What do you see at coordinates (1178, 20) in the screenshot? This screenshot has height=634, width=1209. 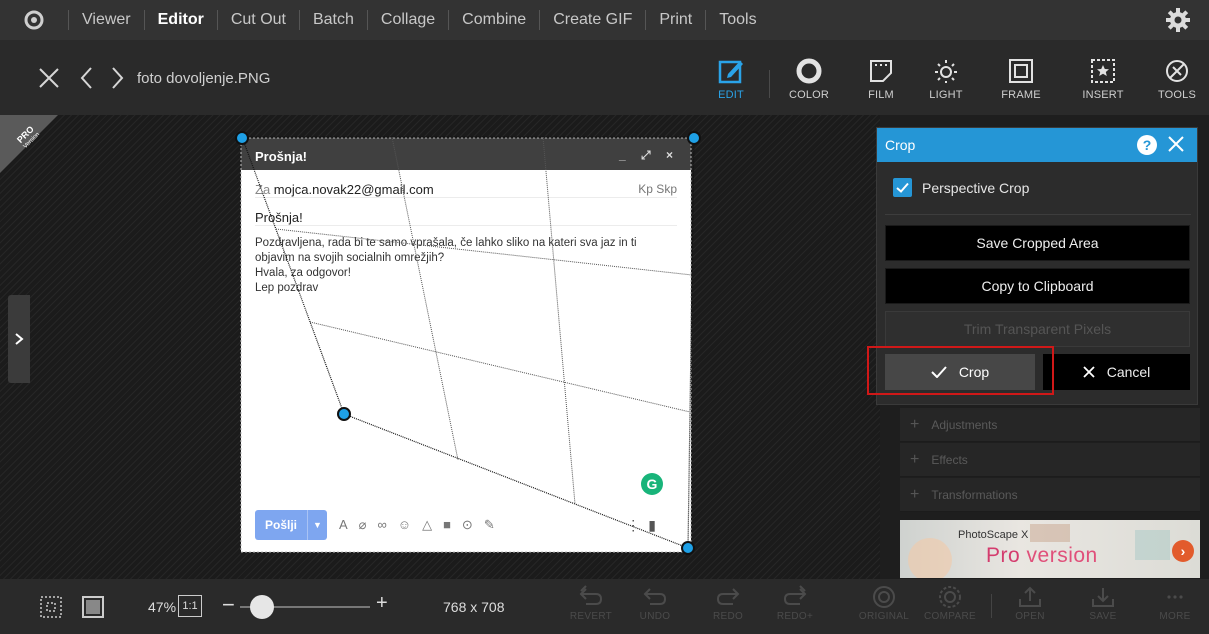 I see `settings-gear-icon` at bounding box center [1178, 20].